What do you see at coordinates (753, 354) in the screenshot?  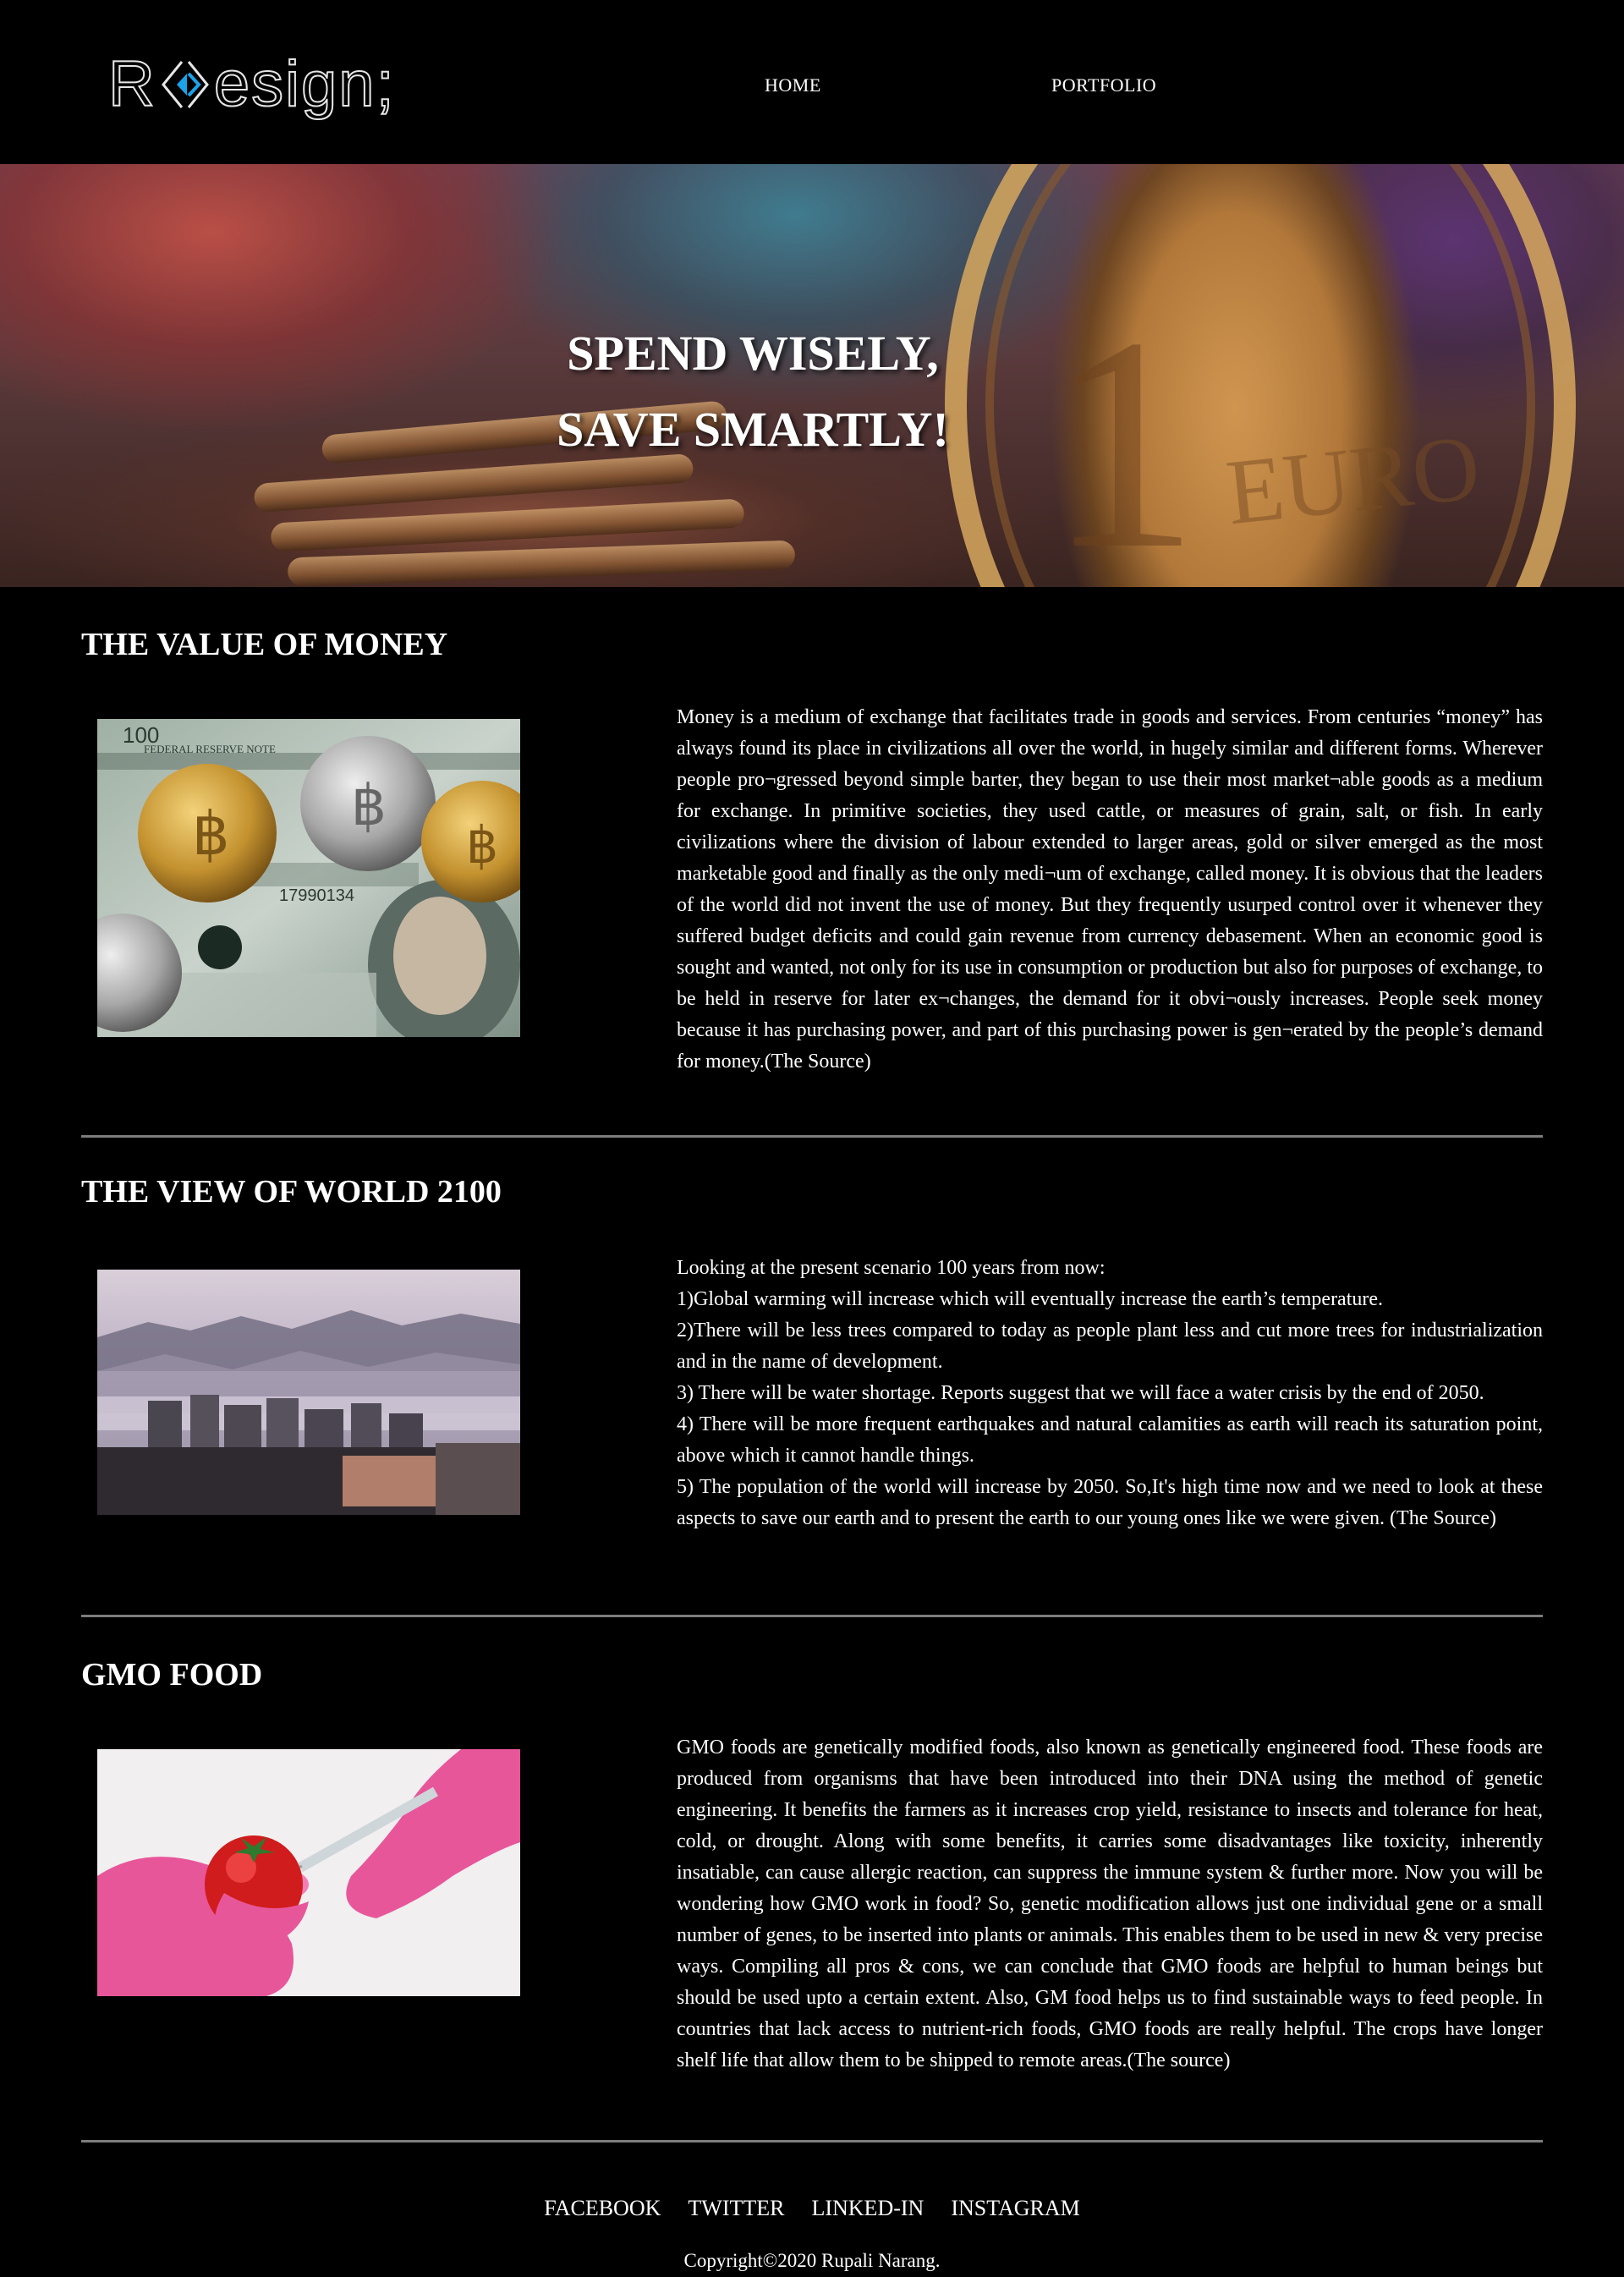 I see `hero-line-1: SPEND WISELY,` at bounding box center [753, 354].